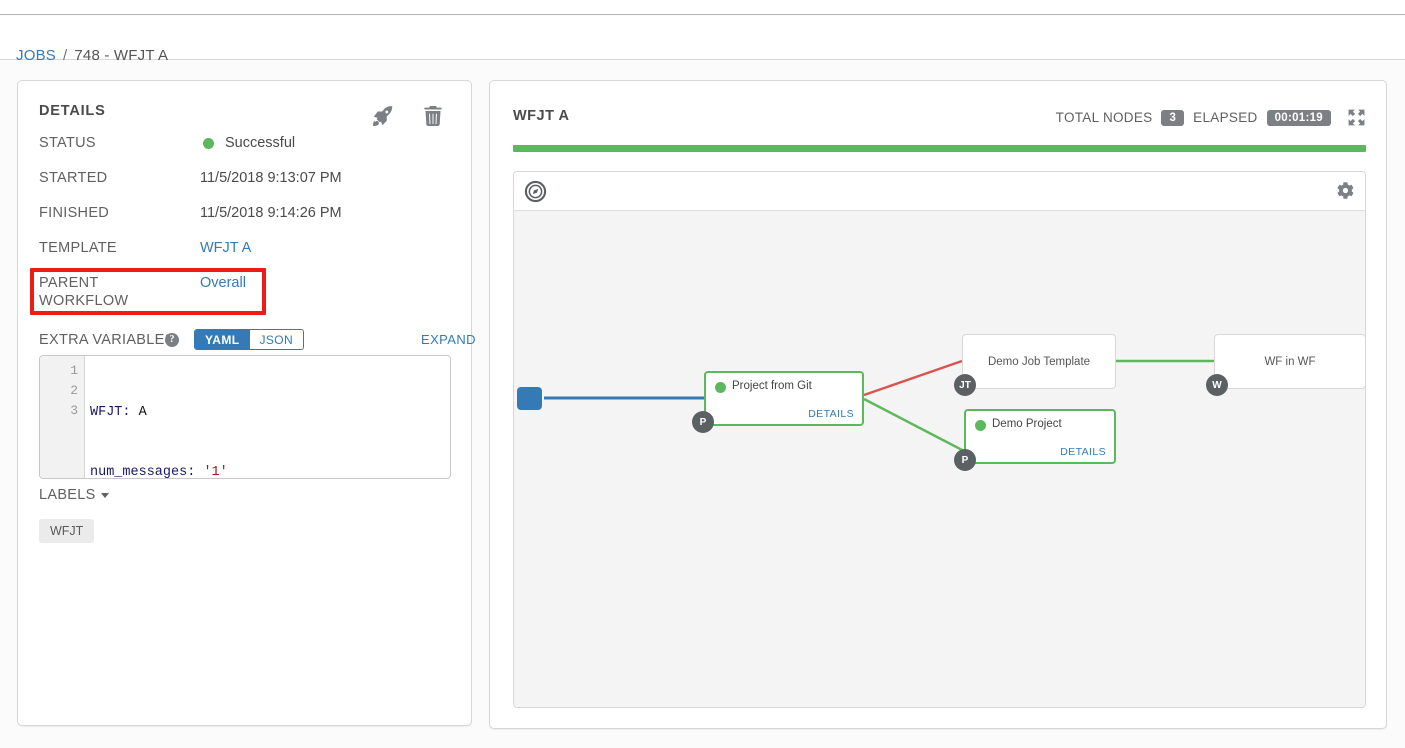 The height and width of the screenshot is (748, 1405). I want to click on status-value: Successful, so click(260, 143).